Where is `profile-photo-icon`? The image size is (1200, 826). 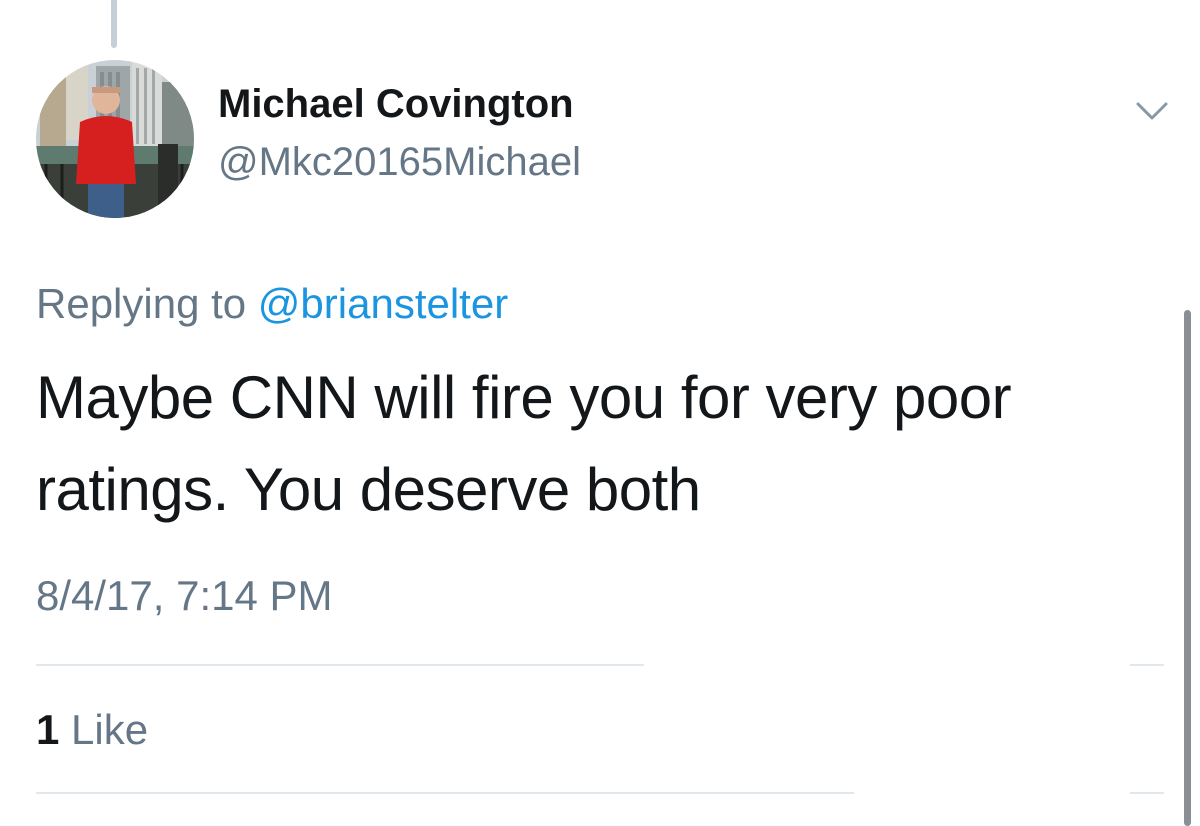
profile-photo-icon is located at coordinates (115, 139).